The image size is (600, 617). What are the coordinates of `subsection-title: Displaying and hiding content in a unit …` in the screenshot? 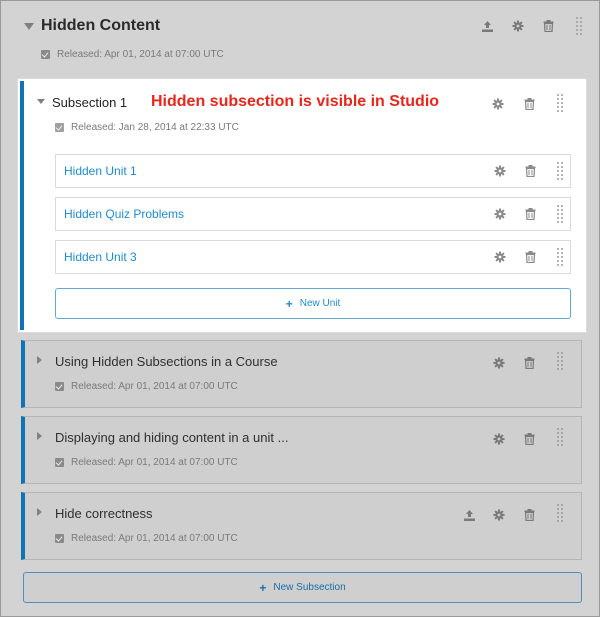 It's located at (171, 437).